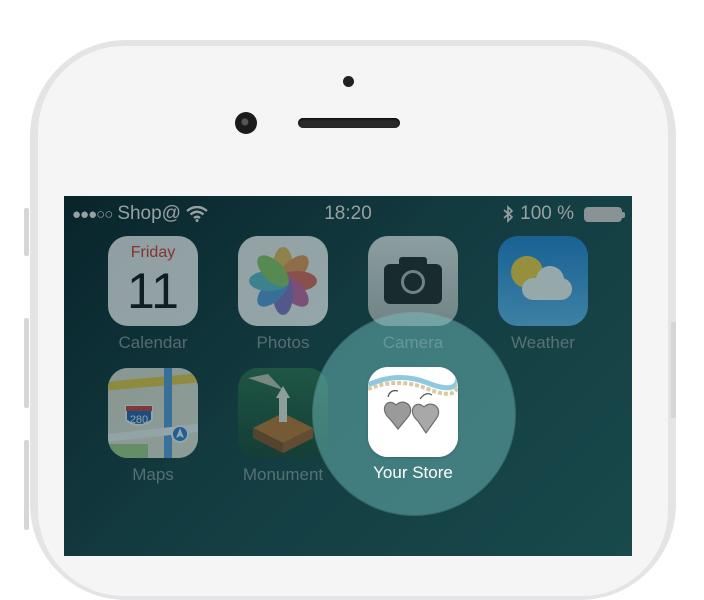 The width and height of the screenshot is (704, 600). What do you see at coordinates (26, 363) in the screenshot?
I see `volume-up-button` at bounding box center [26, 363].